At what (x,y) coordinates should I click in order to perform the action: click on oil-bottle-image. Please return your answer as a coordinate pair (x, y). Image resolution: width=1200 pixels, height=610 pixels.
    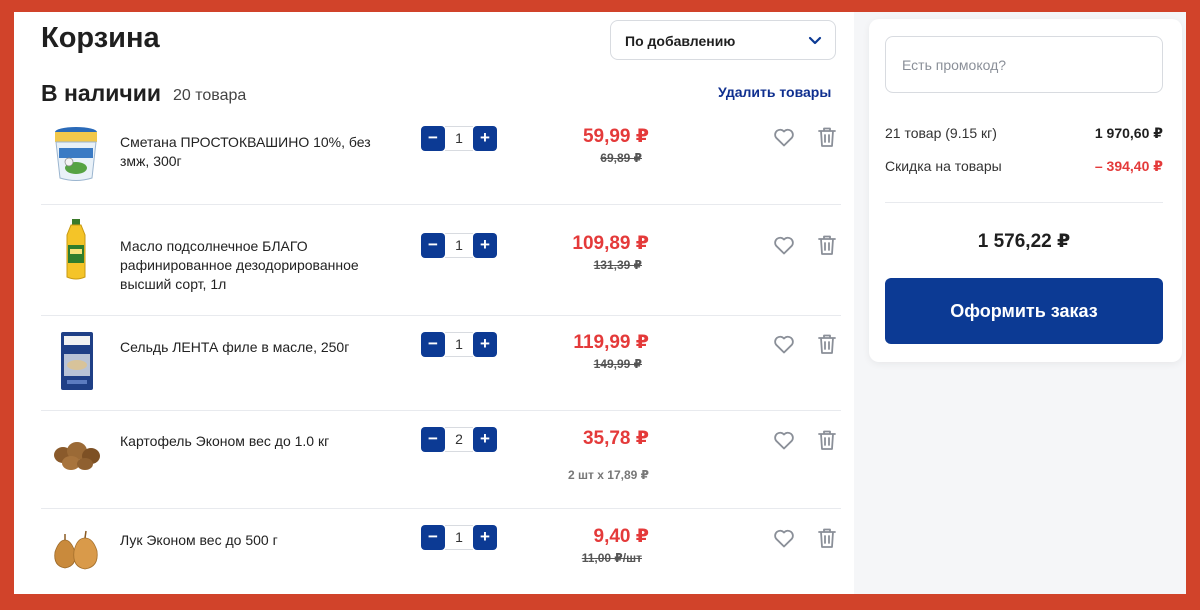
    Looking at the image, I should click on (76, 249).